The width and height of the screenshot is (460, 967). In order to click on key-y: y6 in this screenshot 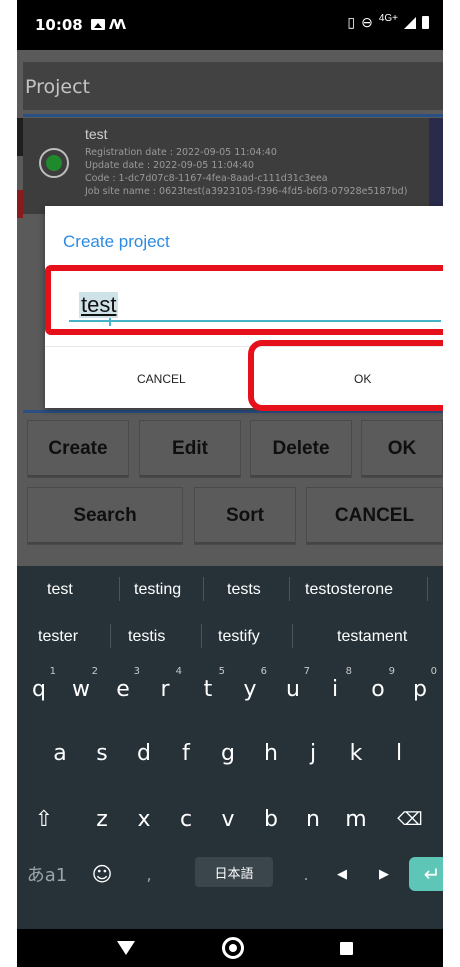, I will do `click(250, 689)`.